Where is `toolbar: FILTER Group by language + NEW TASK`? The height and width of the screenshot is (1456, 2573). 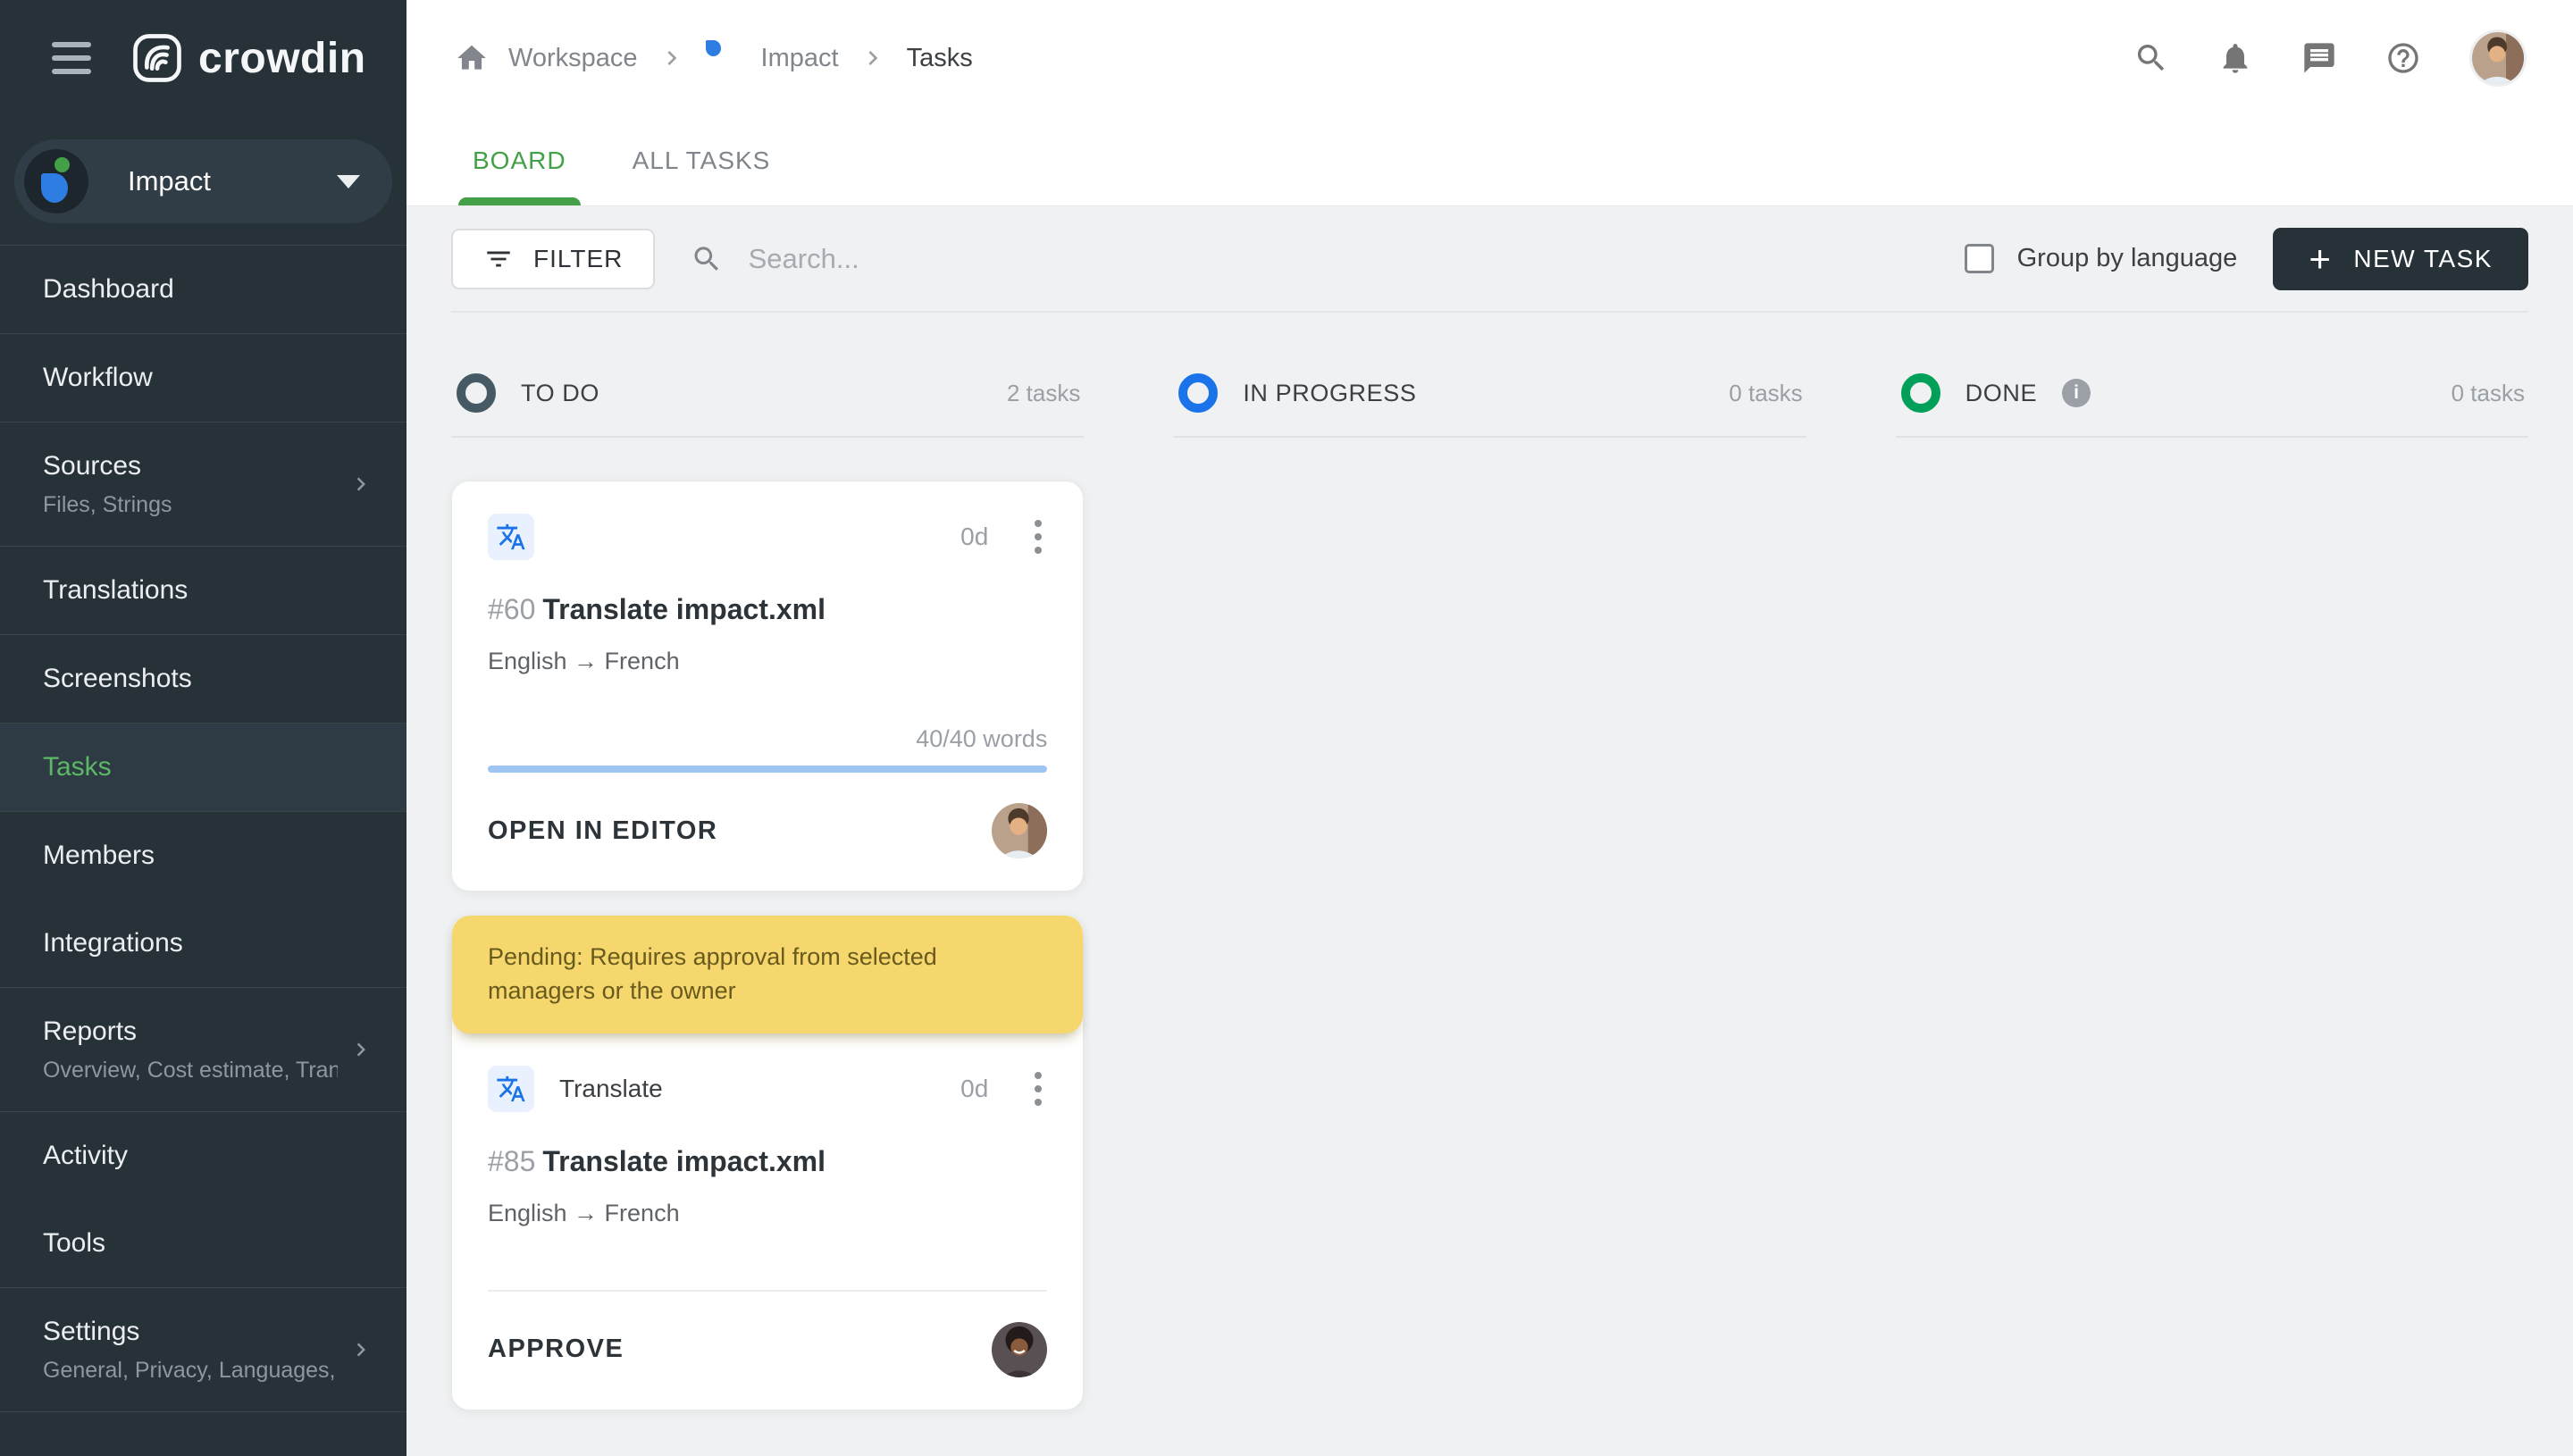 toolbar: FILTER Group by language + NEW TASK is located at coordinates (1489, 259).